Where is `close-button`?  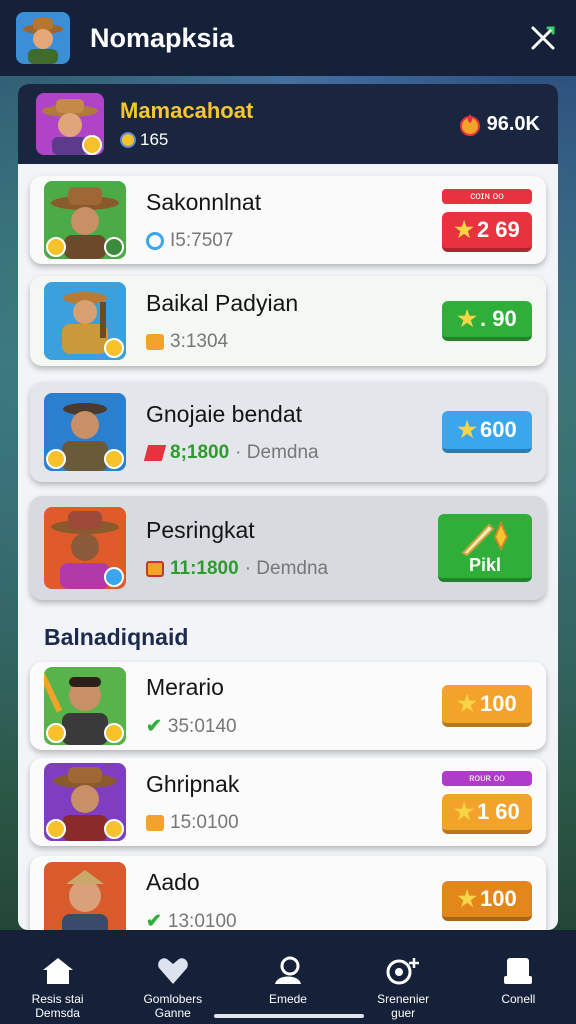 close-button is located at coordinates (543, 38).